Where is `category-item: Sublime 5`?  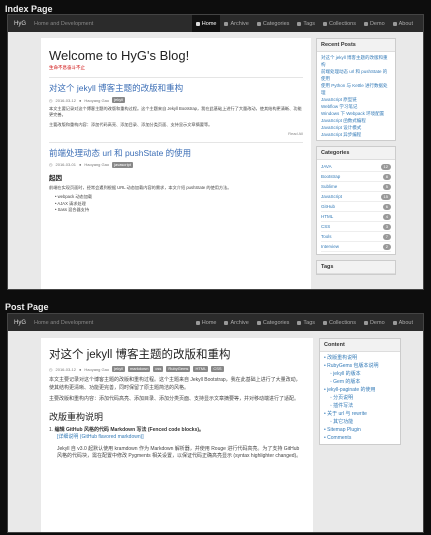
category-item: Sublime 5 is located at coordinates (356, 187).